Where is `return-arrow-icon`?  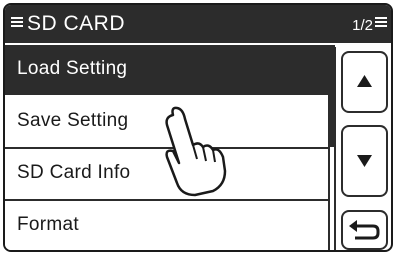
return-arrow-icon is located at coordinates (364, 230).